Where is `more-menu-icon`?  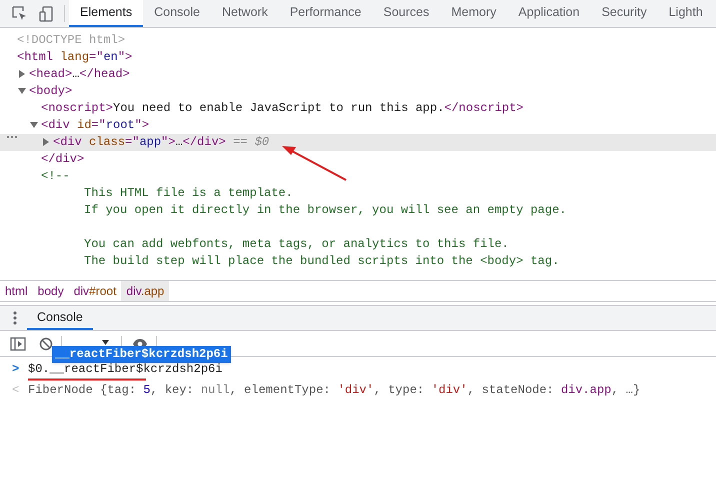
more-menu-icon is located at coordinates (15, 318).